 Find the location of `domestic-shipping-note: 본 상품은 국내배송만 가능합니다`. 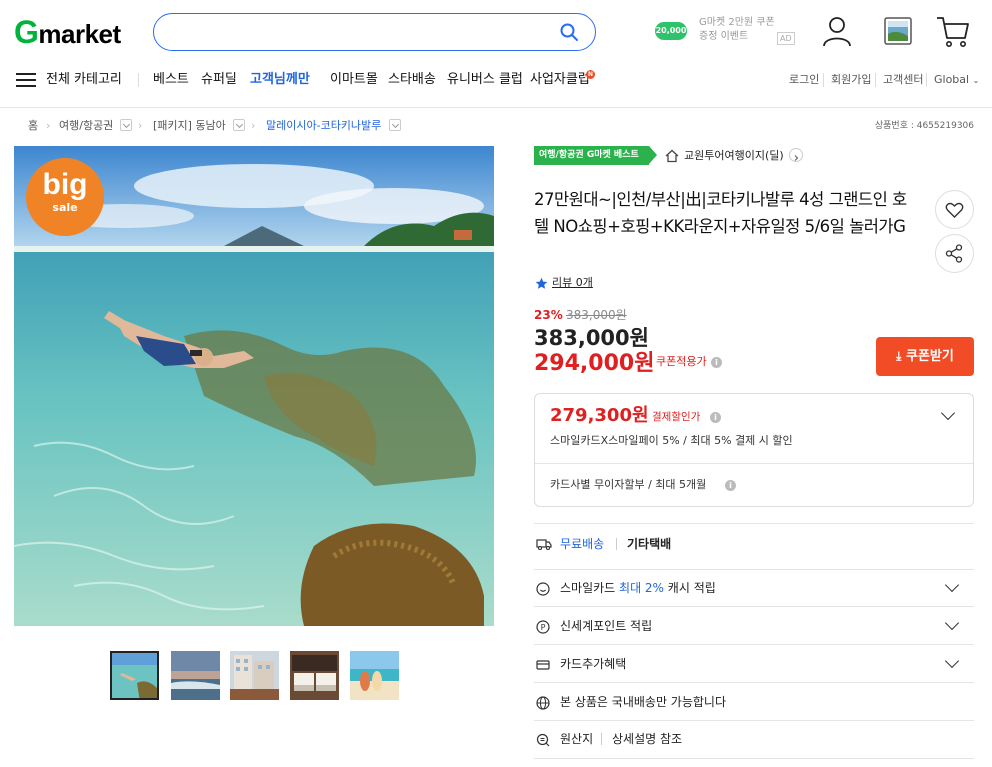

domestic-shipping-note: 본 상품은 국내배송만 가능합니다 is located at coordinates (643, 702).